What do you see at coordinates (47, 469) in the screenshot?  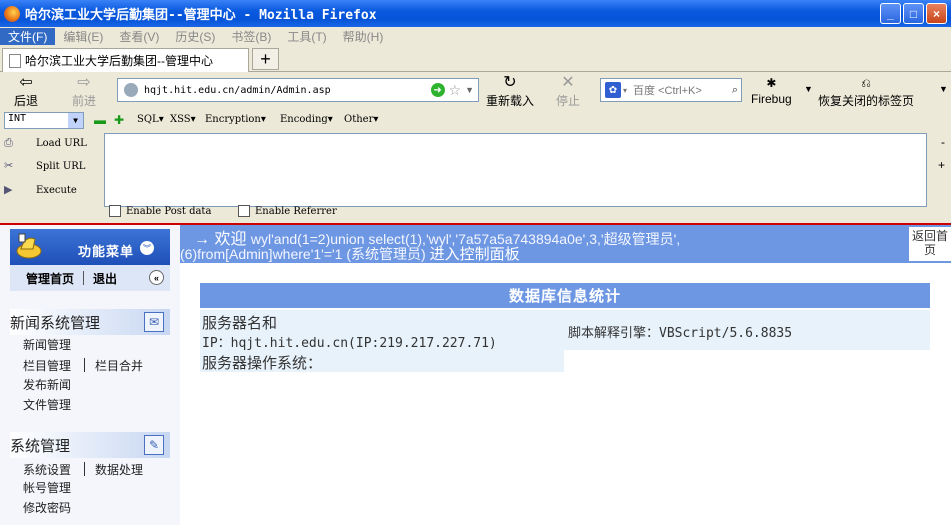 I see `sidebar-item-system-settings: 系统设置` at bounding box center [47, 469].